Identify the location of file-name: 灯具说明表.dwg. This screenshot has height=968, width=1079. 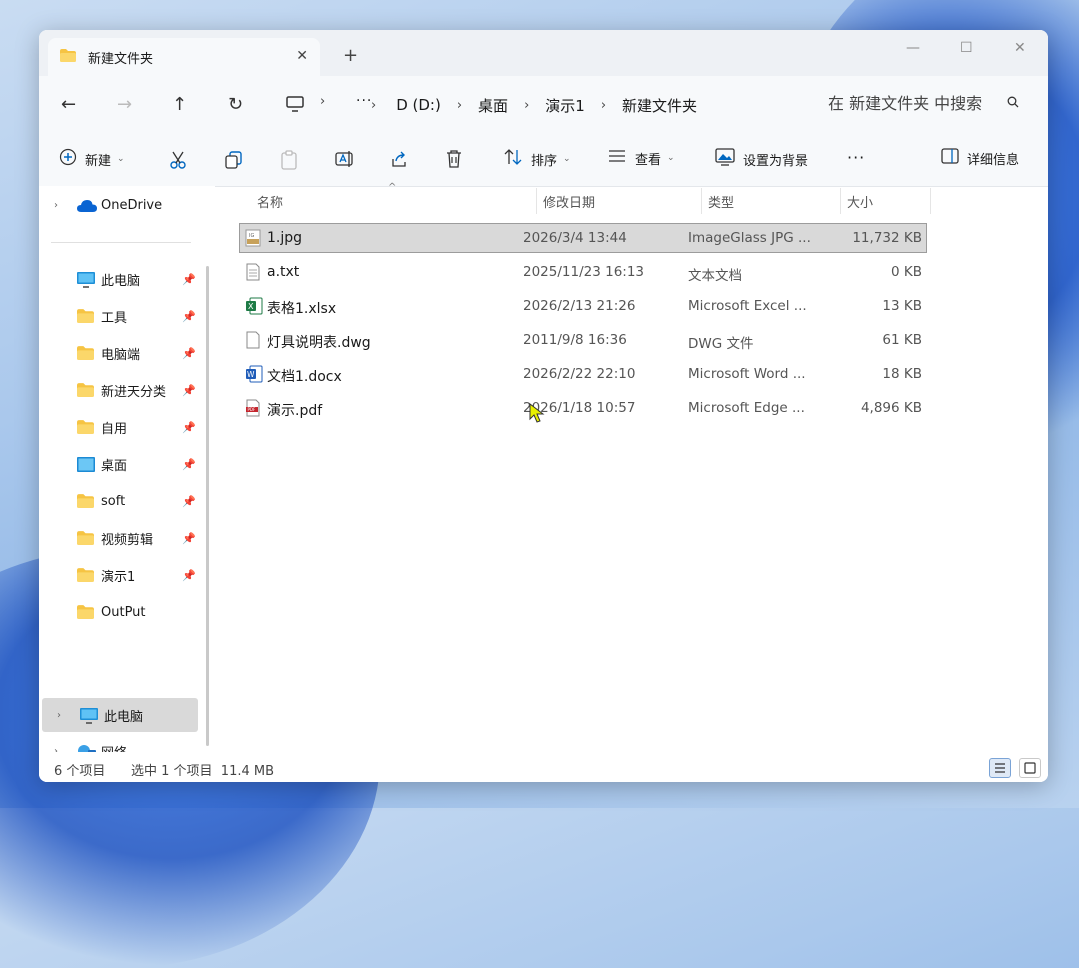
(319, 343).